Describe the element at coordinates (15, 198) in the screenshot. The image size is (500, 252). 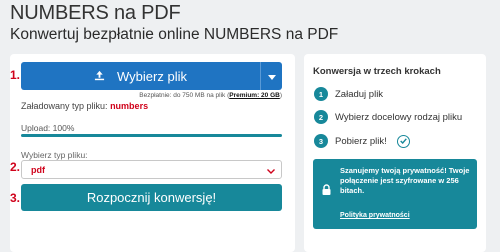
I see `step-marker-3: 3.` at that location.